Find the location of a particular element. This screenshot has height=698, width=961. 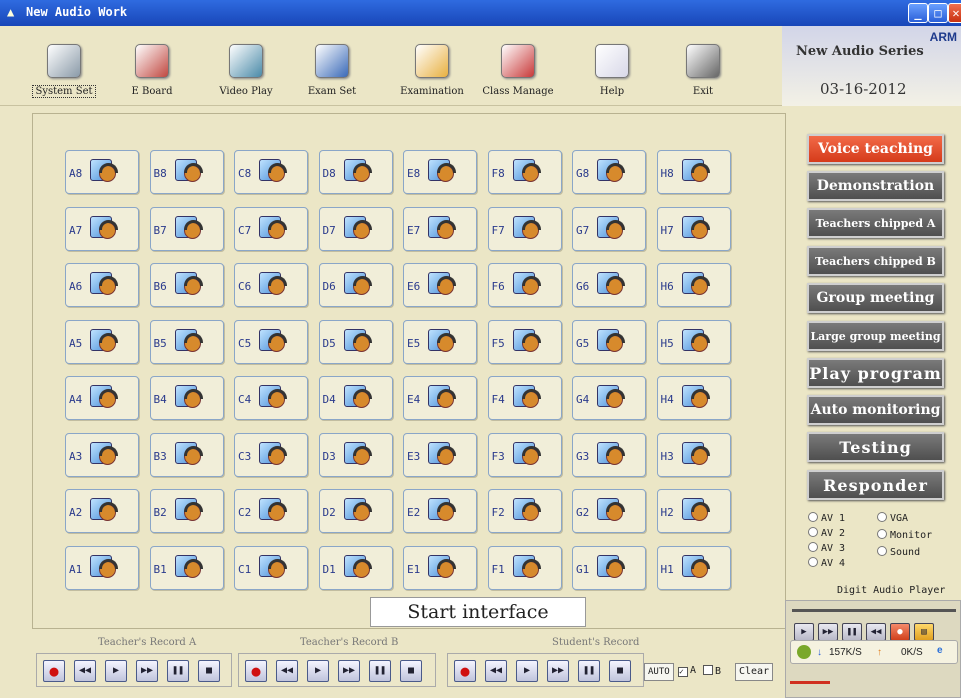

seat-f2: F2 is located at coordinates (524, 511).